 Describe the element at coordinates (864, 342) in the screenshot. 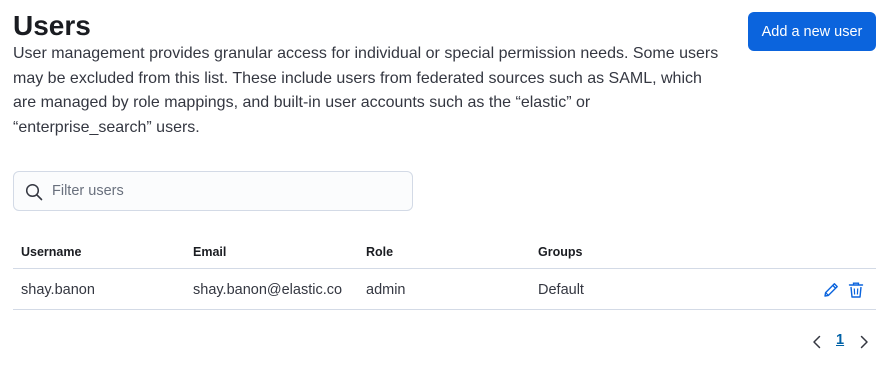

I see `chevron-right-icon` at that location.